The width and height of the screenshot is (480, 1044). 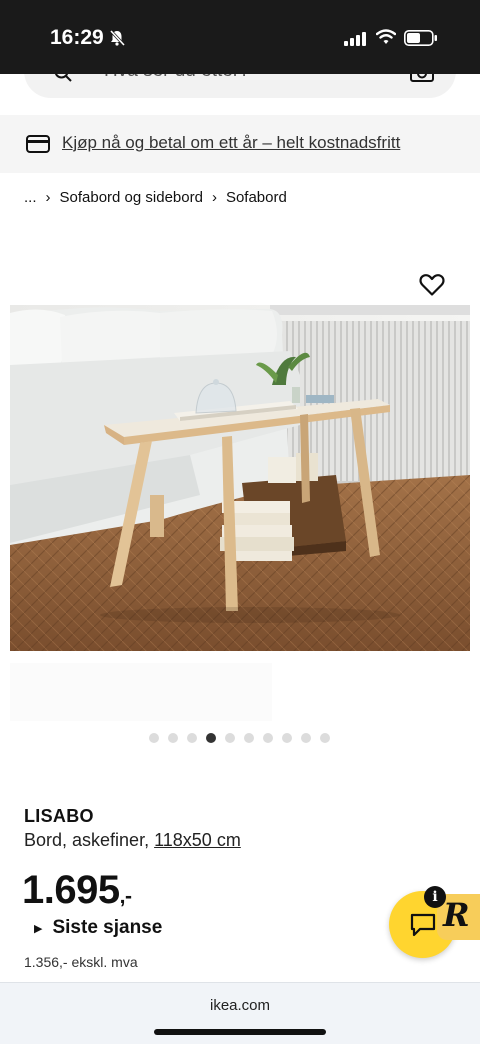 I want to click on battery-icon, so click(x=420, y=38).